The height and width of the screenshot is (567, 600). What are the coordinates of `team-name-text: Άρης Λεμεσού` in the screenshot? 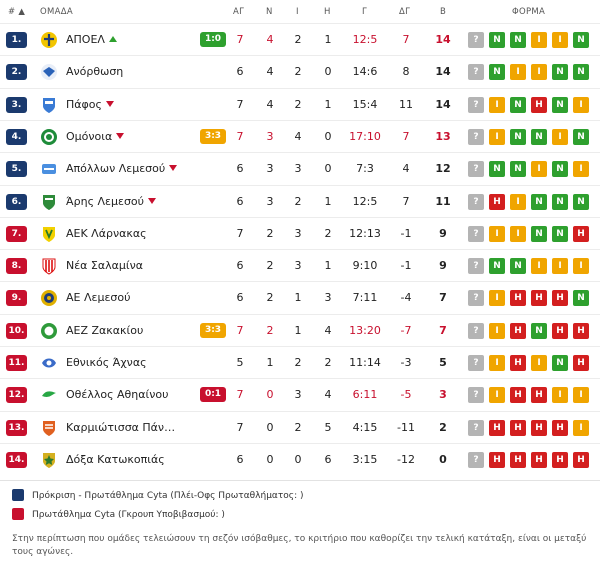 It's located at (105, 201).